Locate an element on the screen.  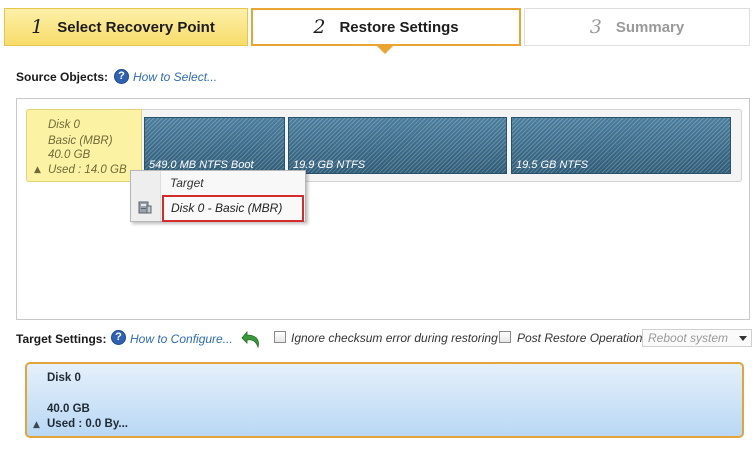
disk-drive-icon is located at coordinates (145, 207).